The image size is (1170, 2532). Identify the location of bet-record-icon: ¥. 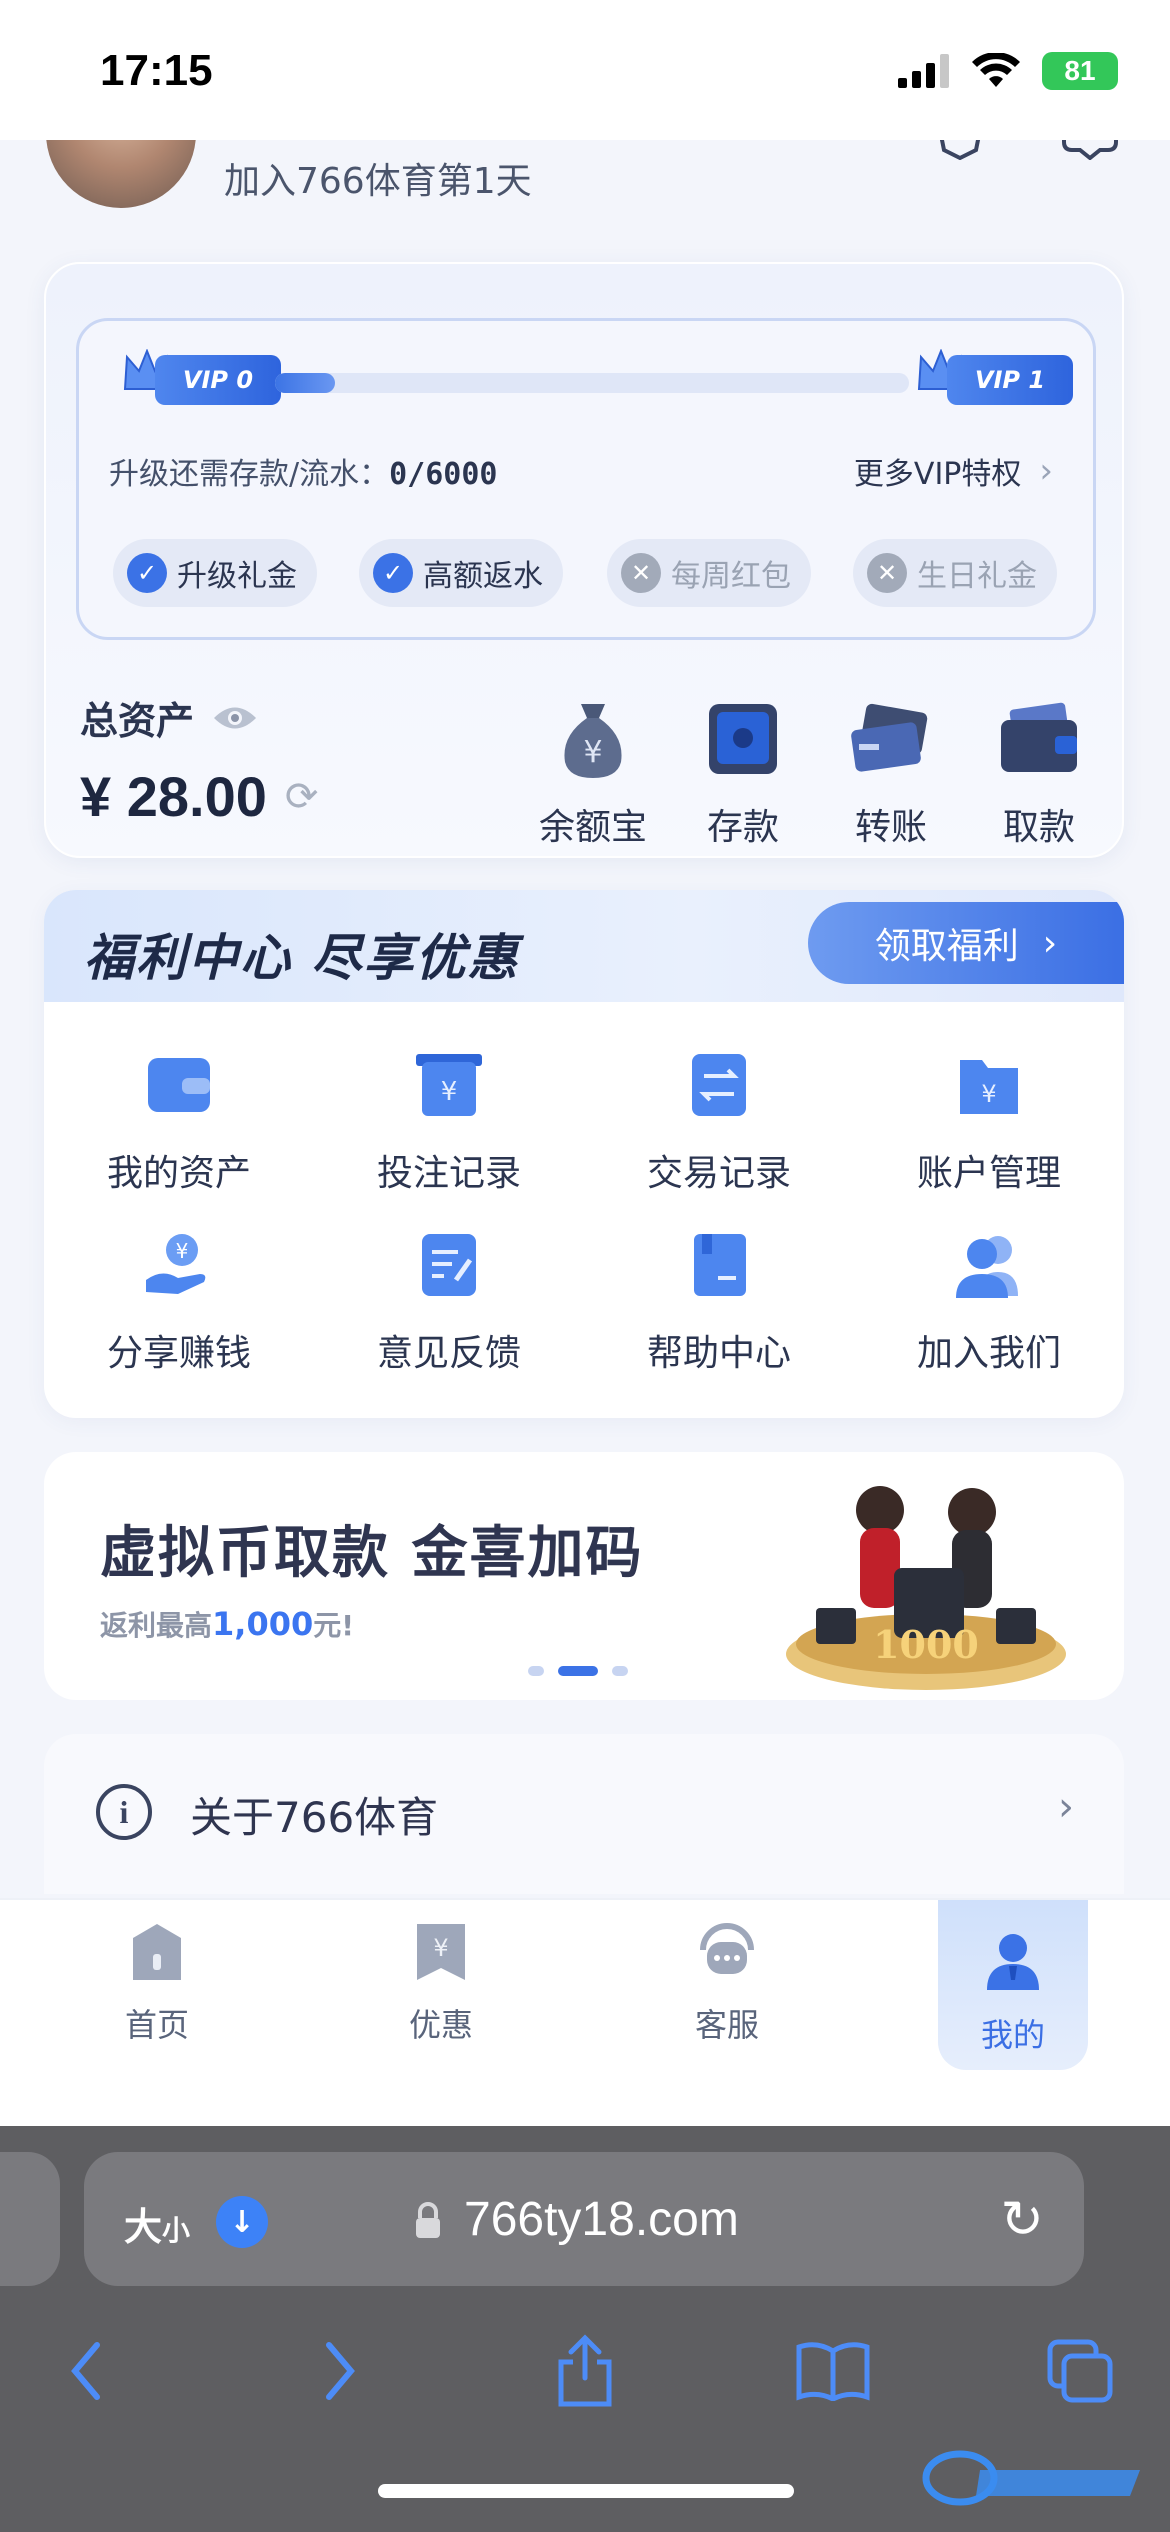
(449, 1085).